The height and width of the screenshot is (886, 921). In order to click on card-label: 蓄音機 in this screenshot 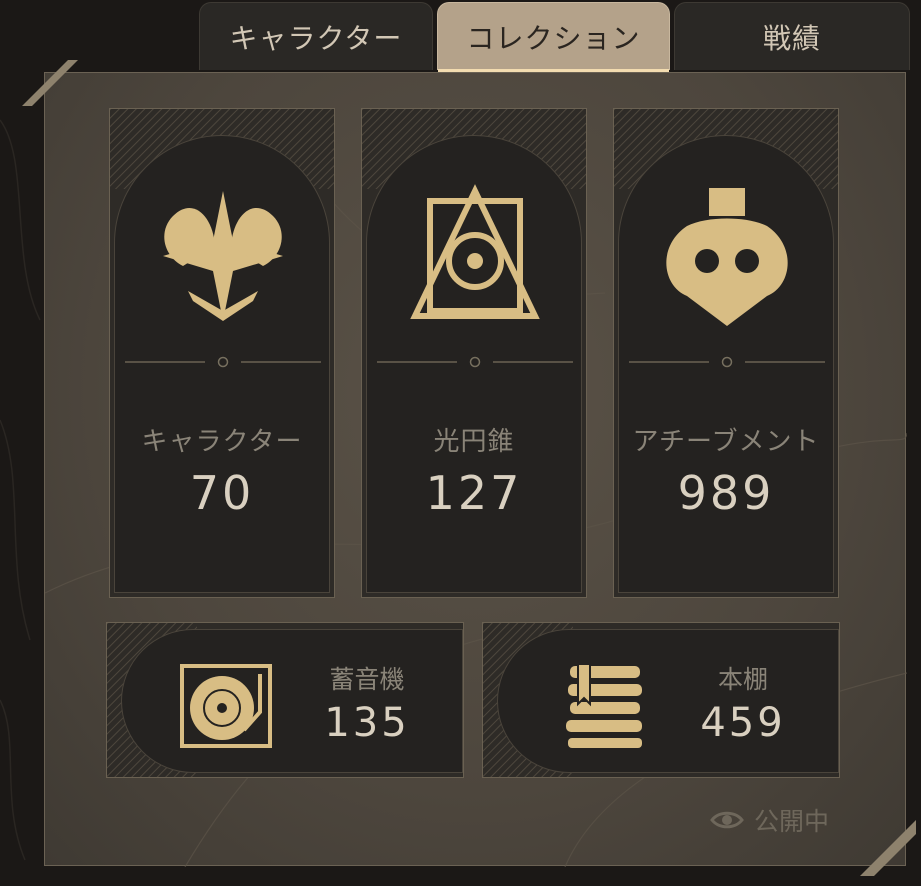, I will do `click(367, 679)`.